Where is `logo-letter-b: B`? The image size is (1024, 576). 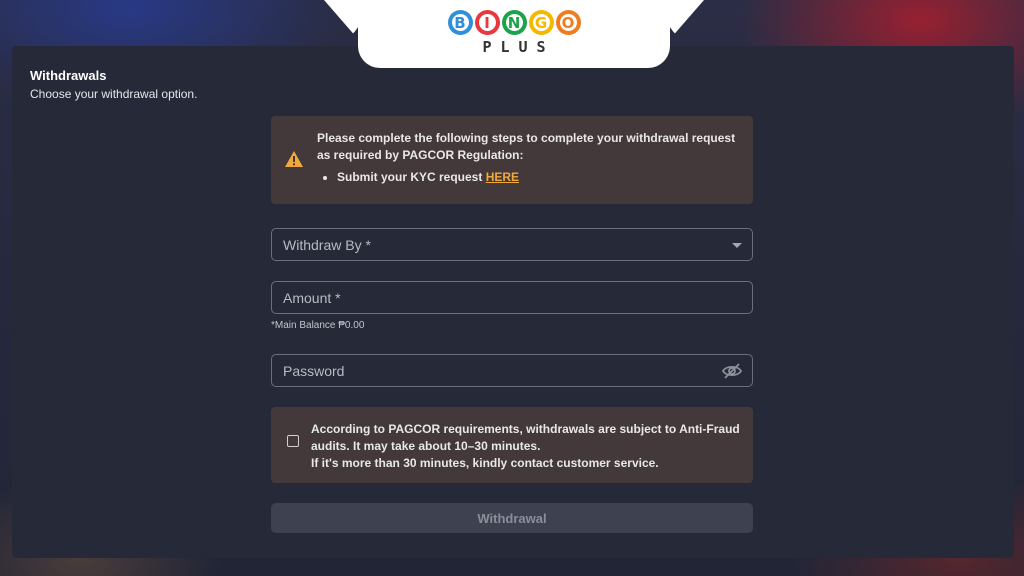 logo-letter-b: B is located at coordinates (460, 22).